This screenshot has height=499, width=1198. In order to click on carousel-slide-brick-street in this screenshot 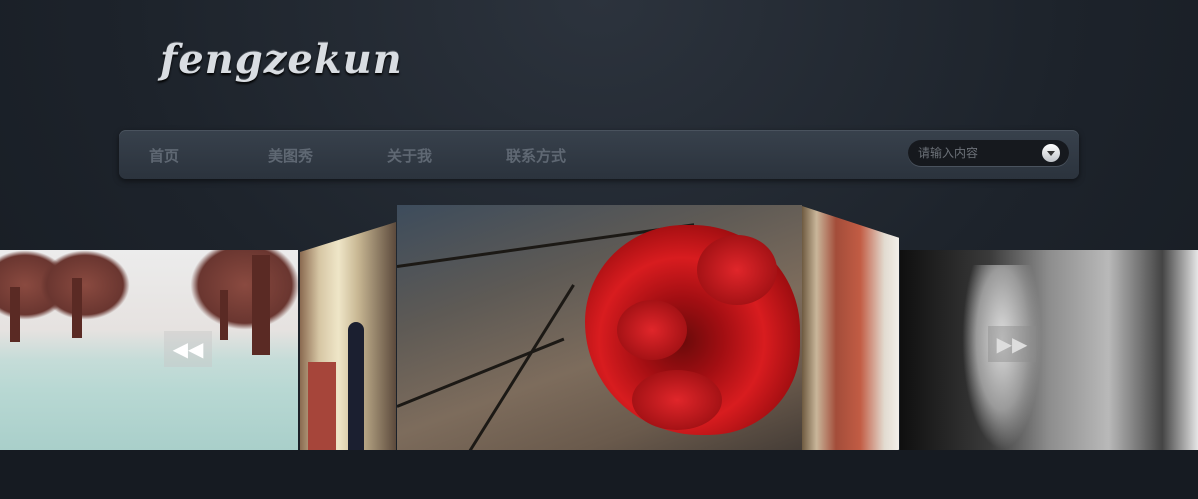, I will do `click(850, 338)`.